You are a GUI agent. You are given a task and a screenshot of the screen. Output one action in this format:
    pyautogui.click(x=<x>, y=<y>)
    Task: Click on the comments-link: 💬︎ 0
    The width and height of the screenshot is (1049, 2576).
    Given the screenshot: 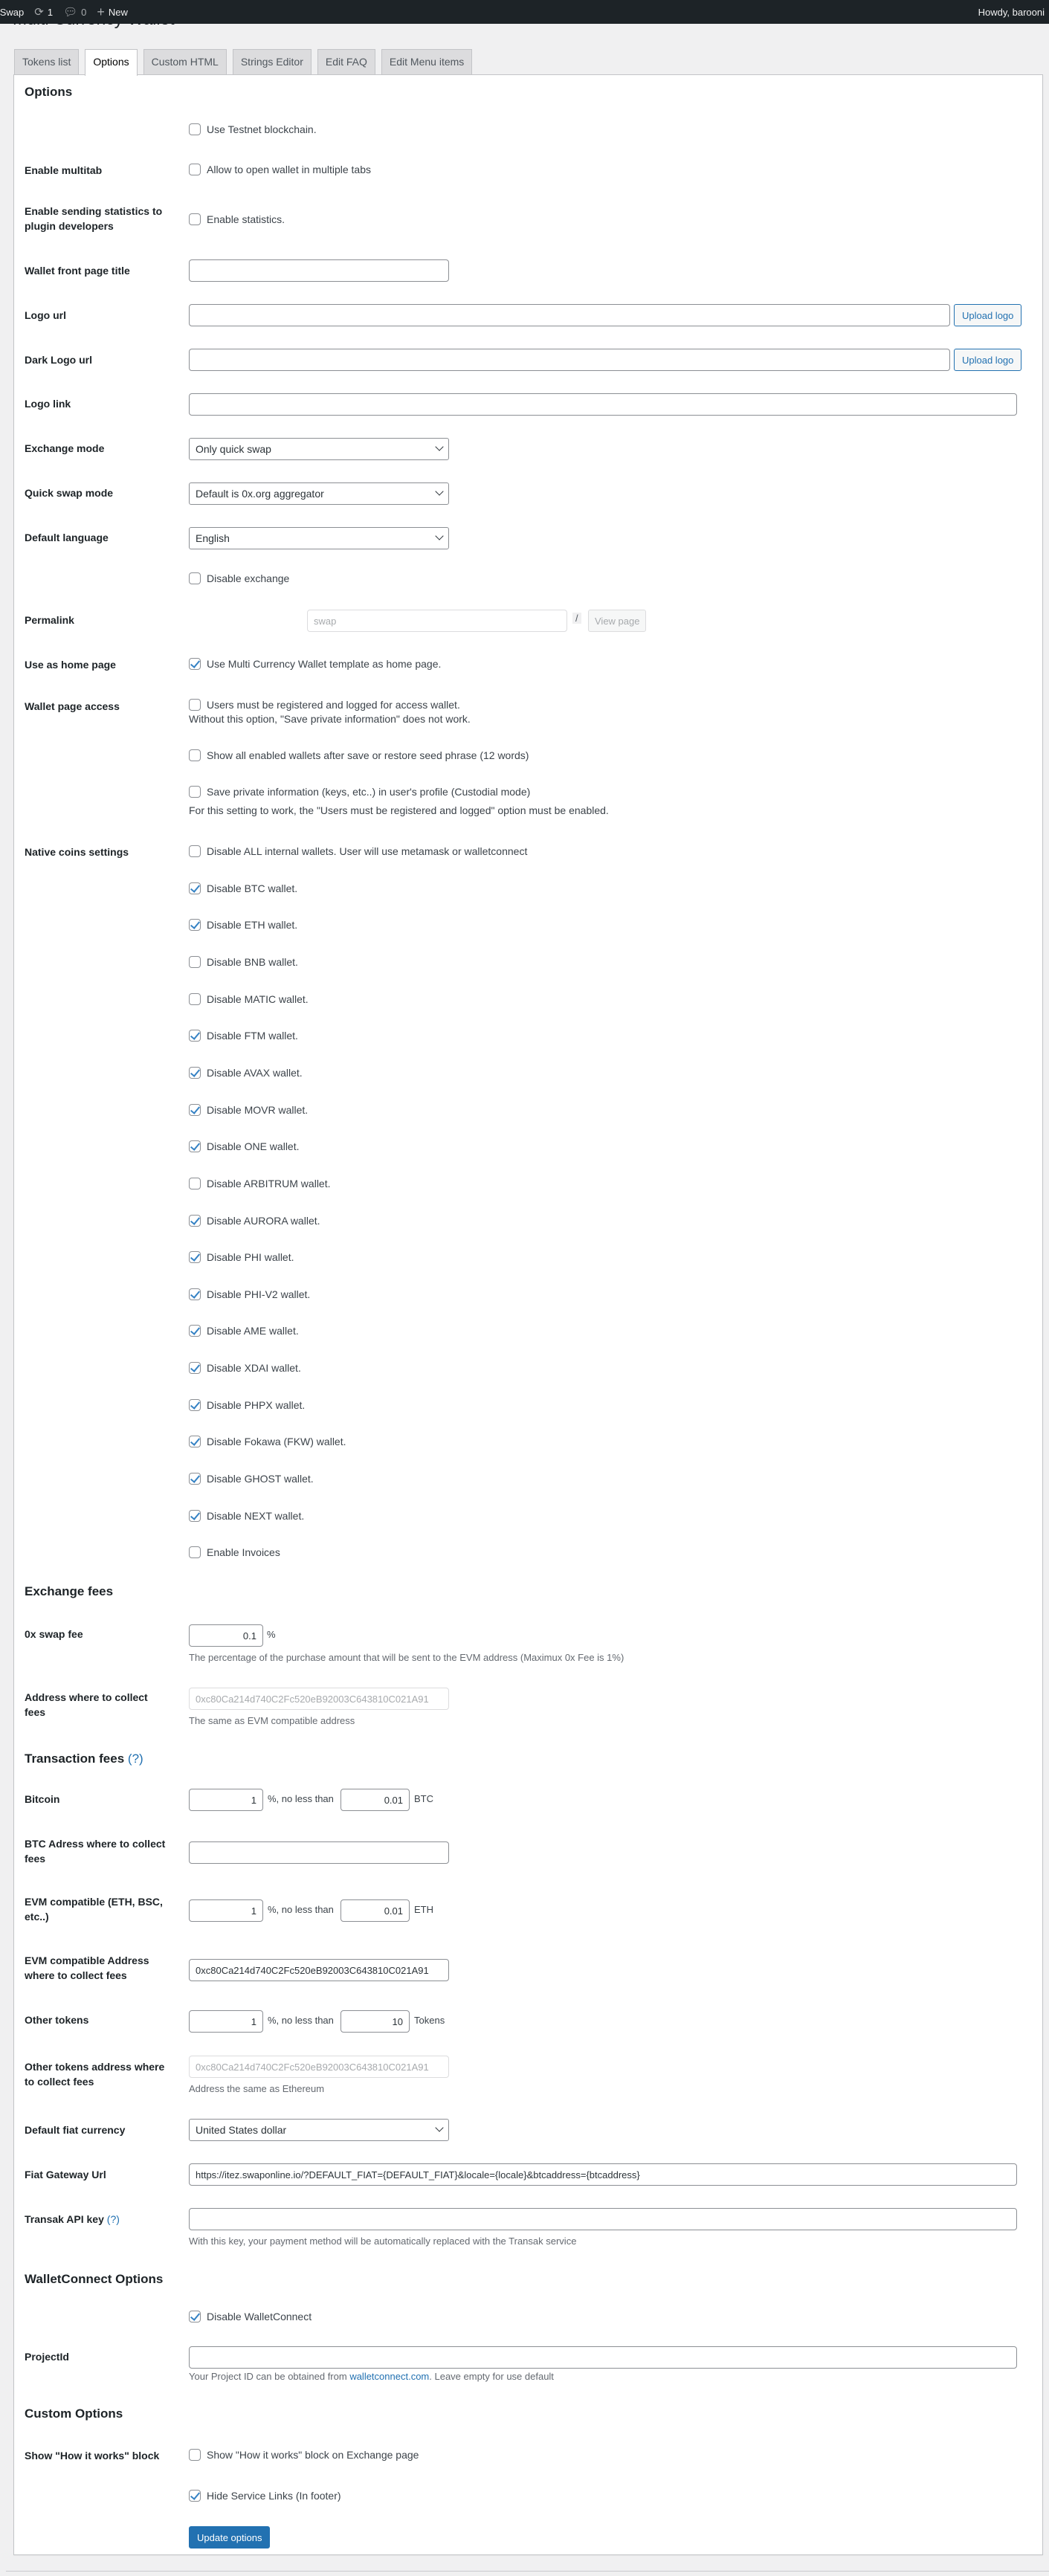 What is the action you would take?
    pyautogui.click(x=74, y=12)
    